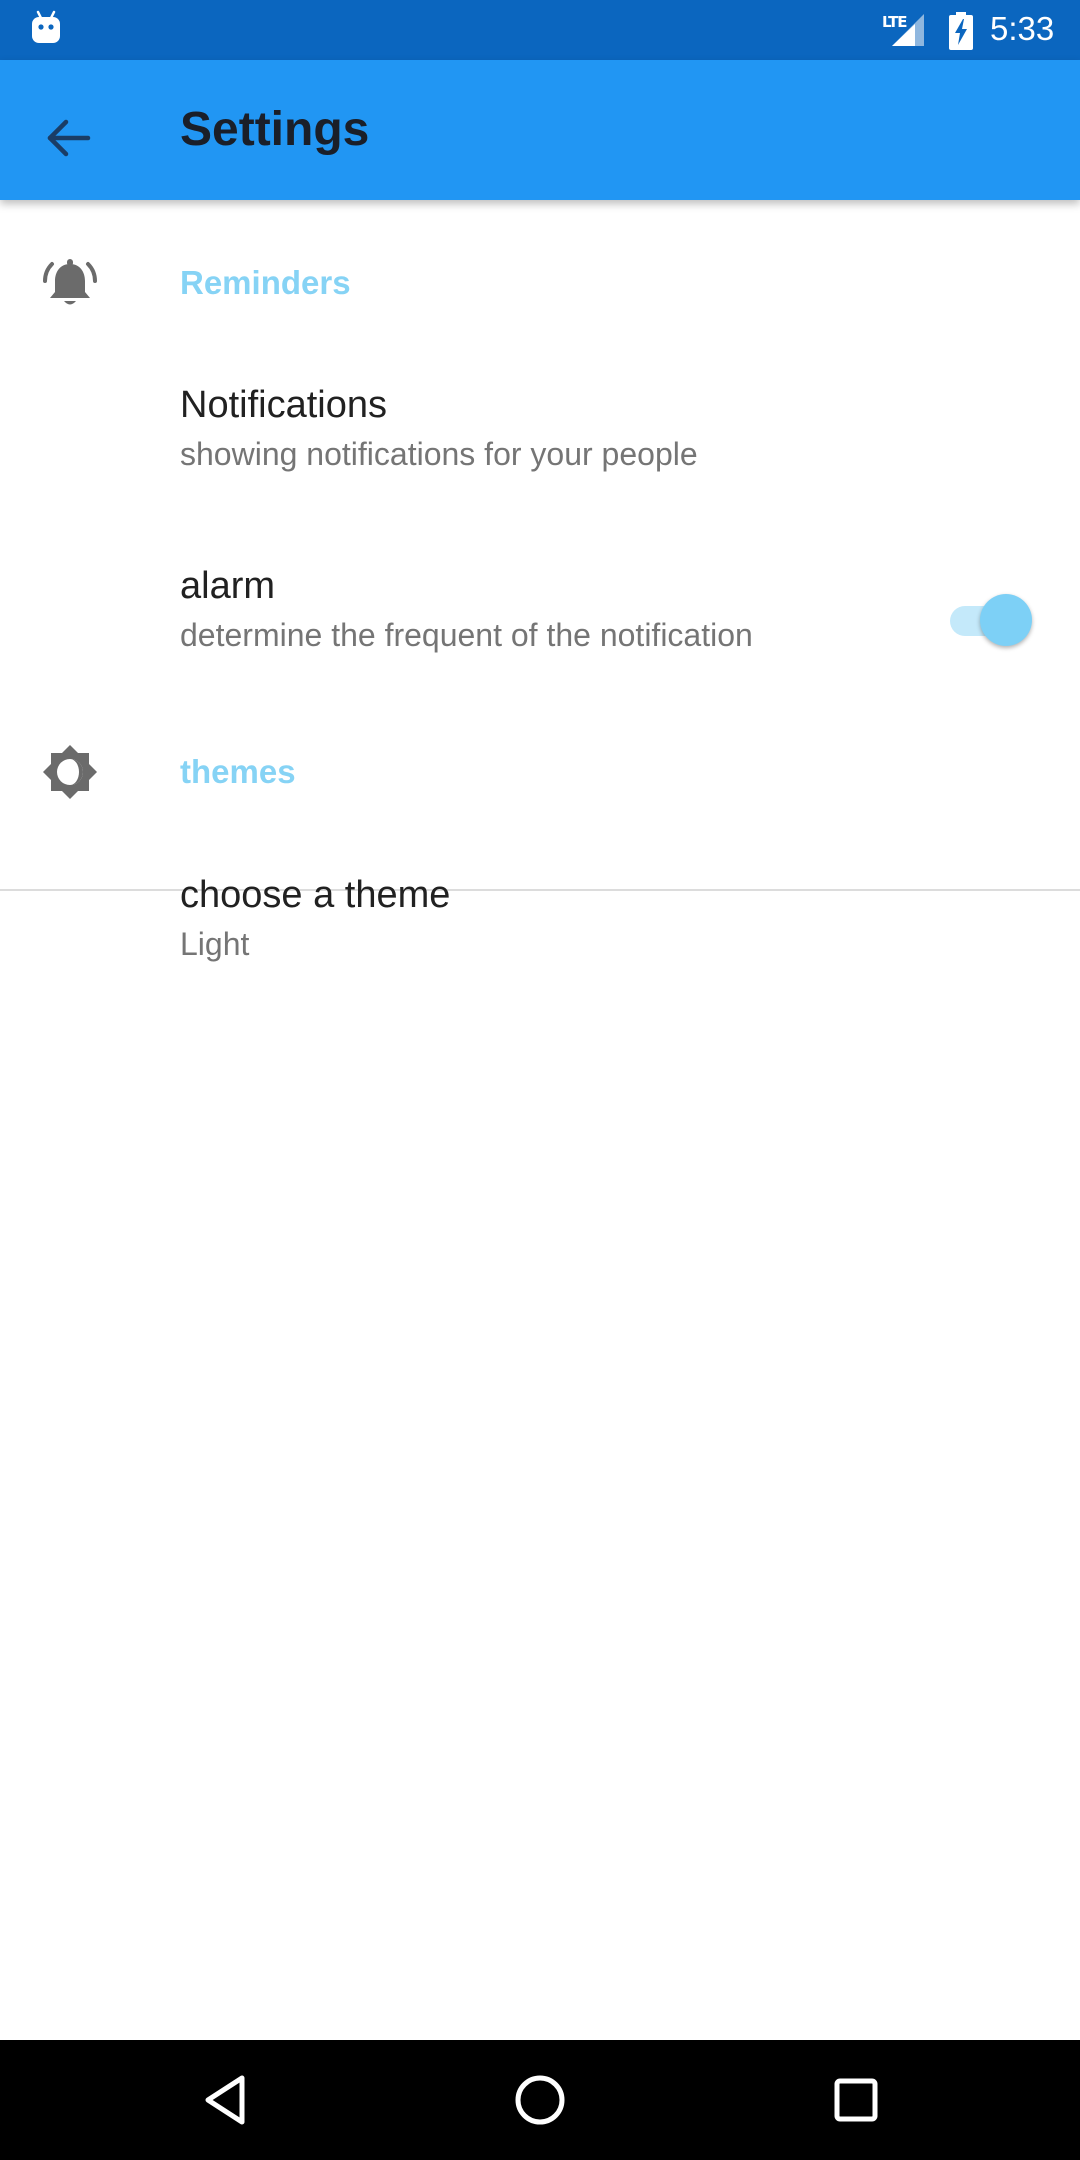  I want to click on theme-summary: Light, so click(215, 944).